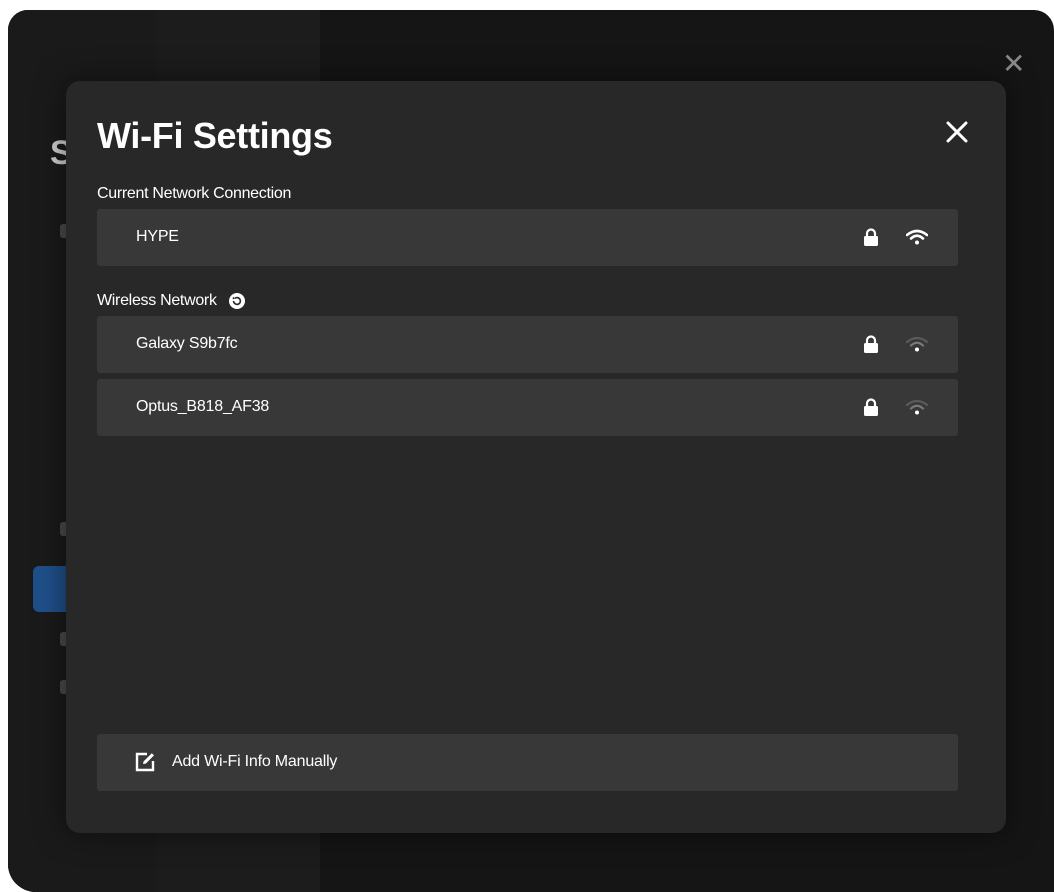 The height and width of the screenshot is (892, 1054). What do you see at coordinates (527, 237) in the screenshot?
I see `current-network-row: HYPE` at bounding box center [527, 237].